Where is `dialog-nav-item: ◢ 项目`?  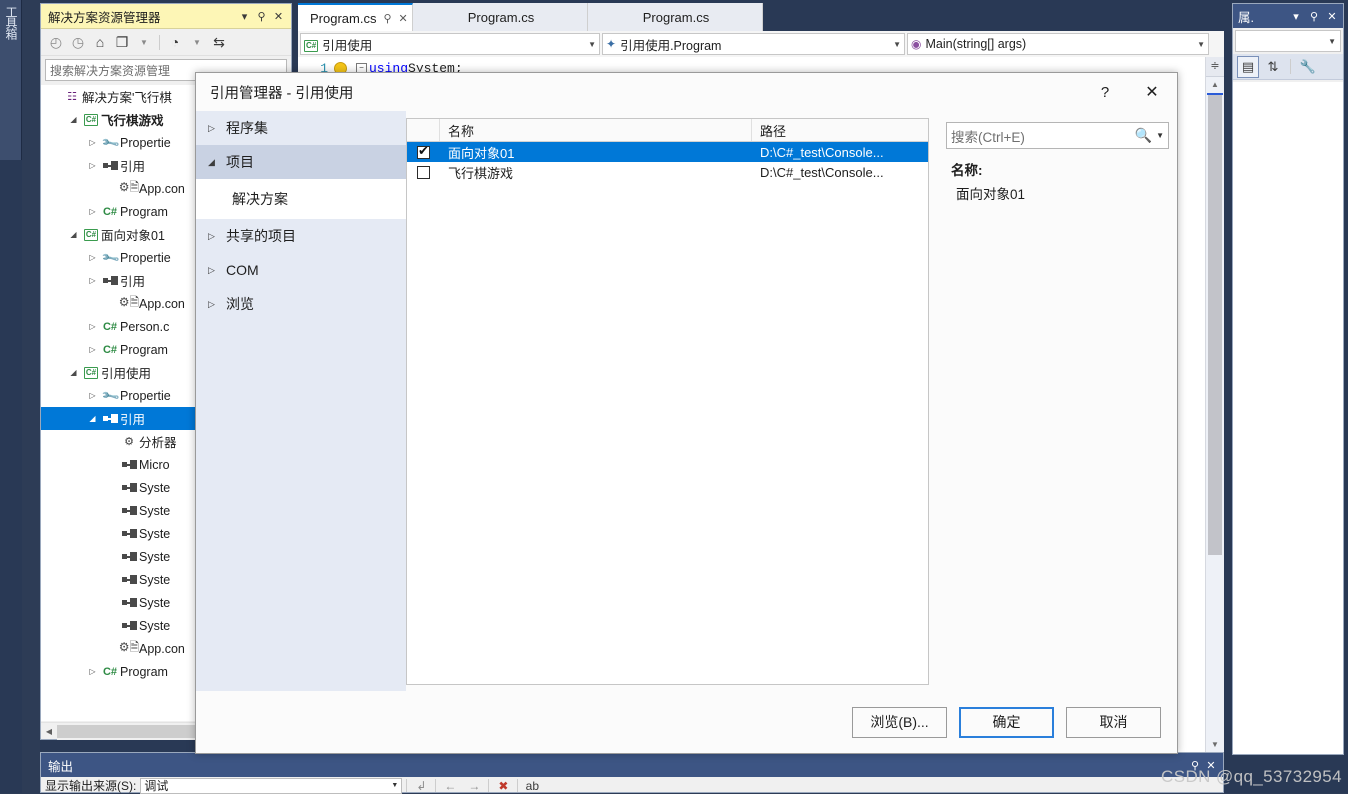
dialog-nav-item: ◢ 项目 is located at coordinates (301, 162).